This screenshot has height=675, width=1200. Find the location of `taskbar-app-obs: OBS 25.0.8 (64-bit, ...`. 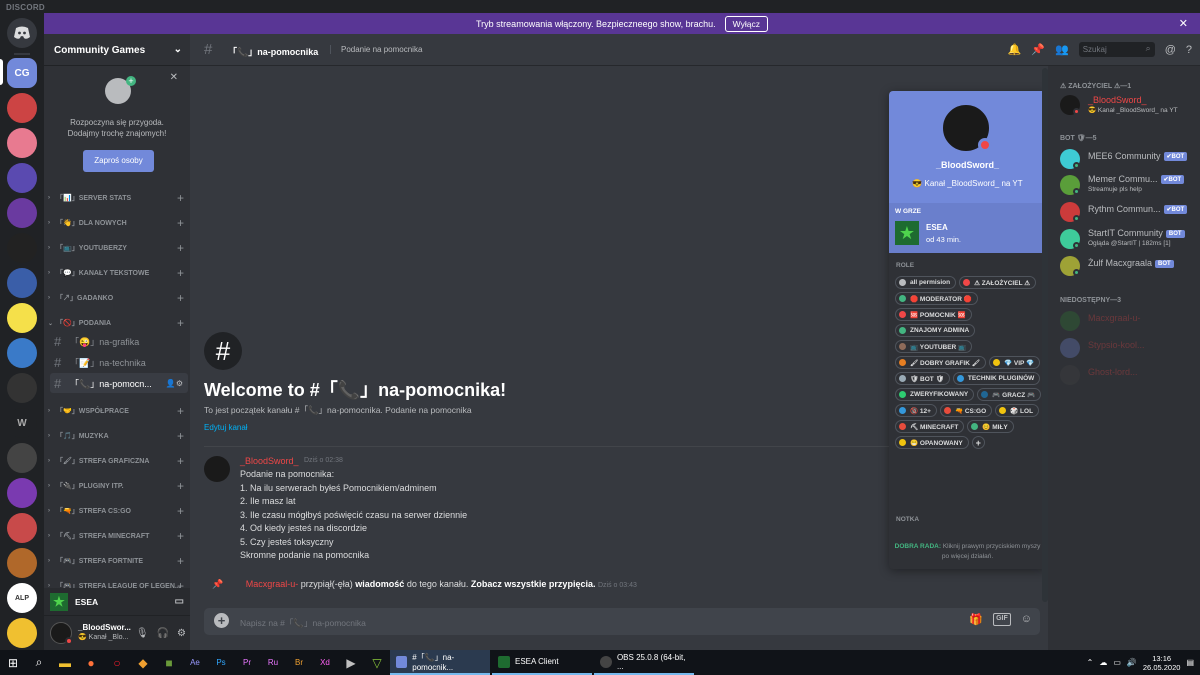

taskbar-app-obs: OBS 25.0.8 (64-bit, ... is located at coordinates (644, 662).